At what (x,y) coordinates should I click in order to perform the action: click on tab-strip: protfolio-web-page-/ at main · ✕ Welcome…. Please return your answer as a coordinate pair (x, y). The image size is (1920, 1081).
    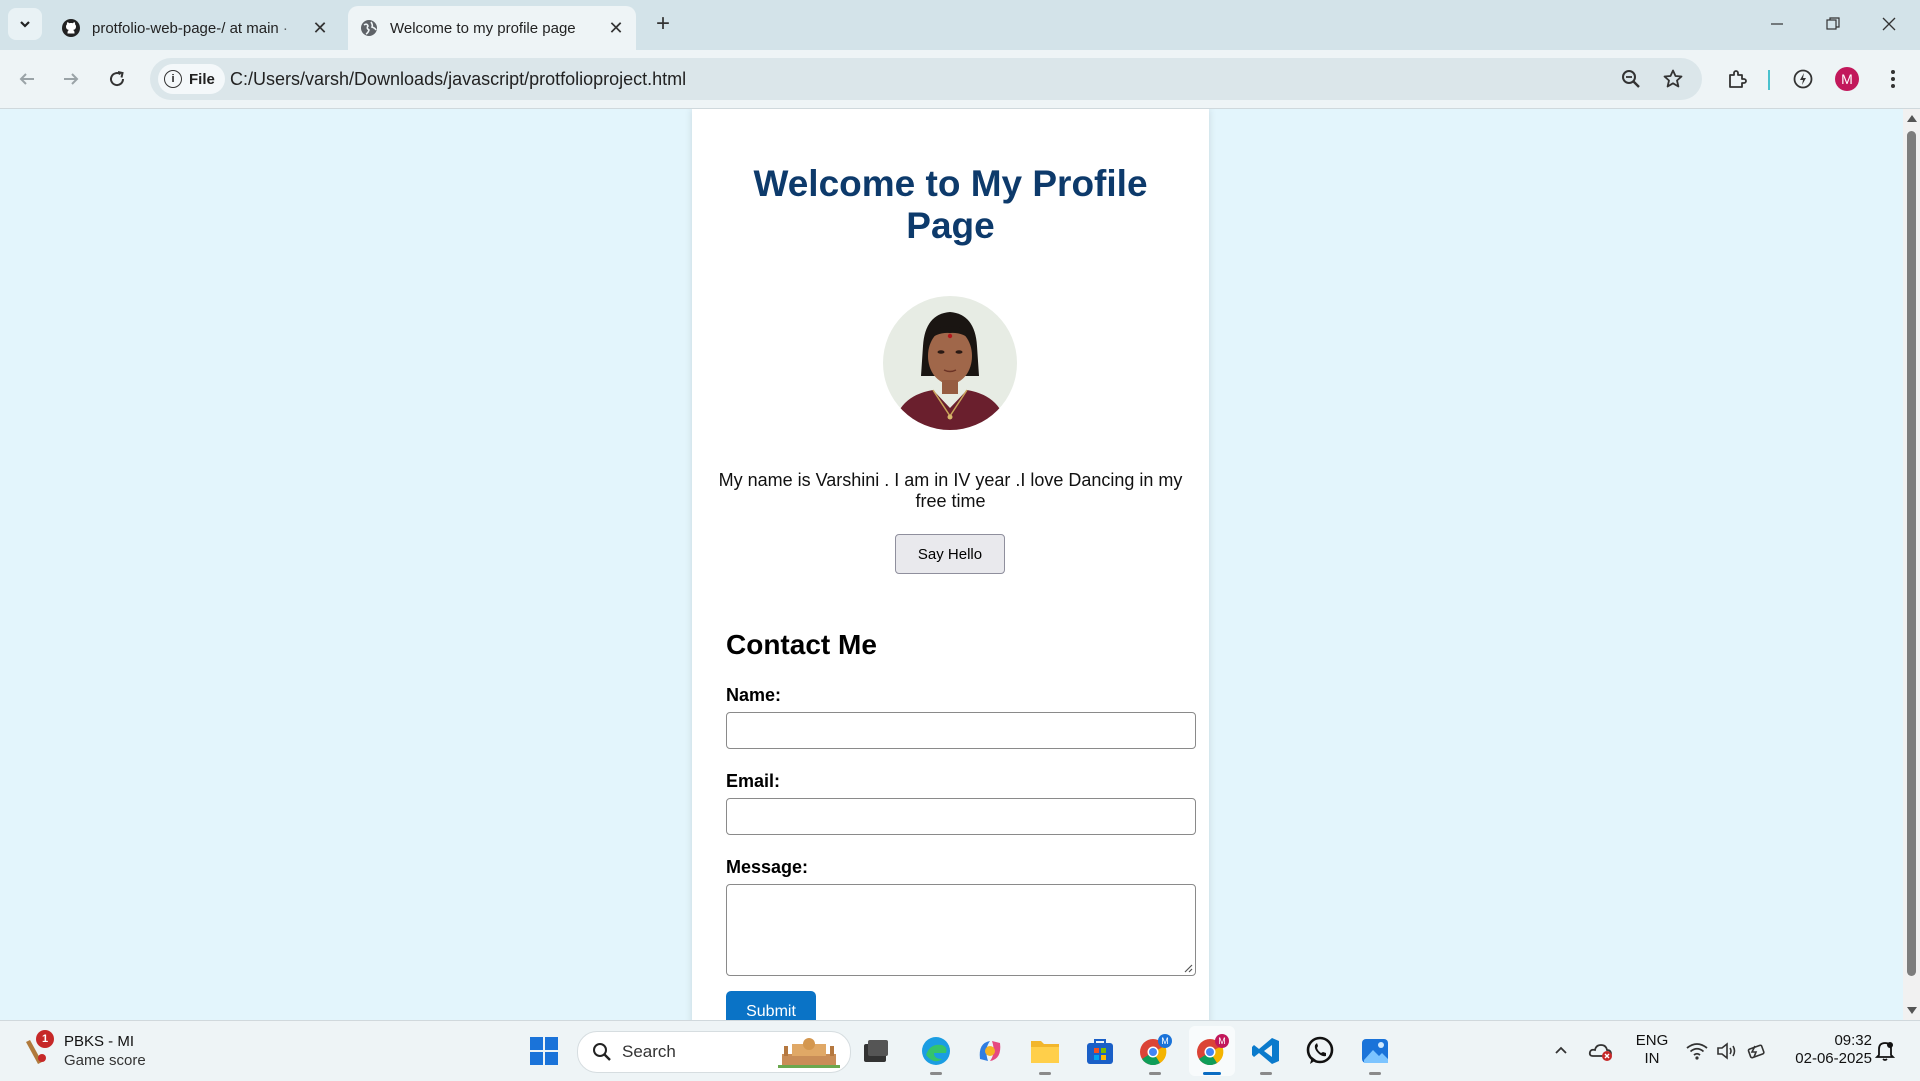
    Looking at the image, I should click on (960, 25).